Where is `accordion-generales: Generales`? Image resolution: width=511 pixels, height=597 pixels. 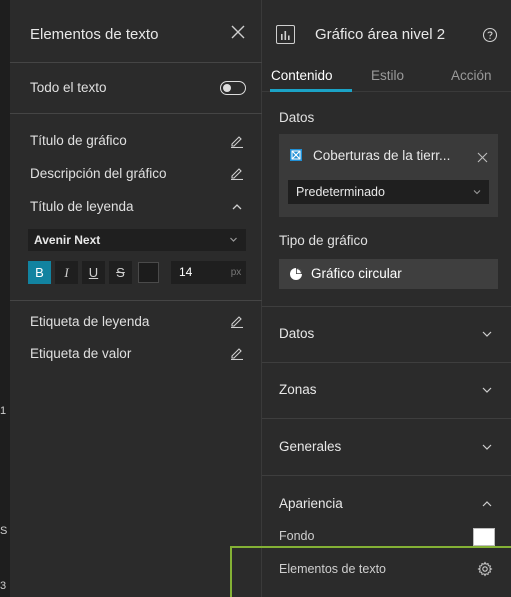 accordion-generales: Generales is located at coordinates (386, 446).